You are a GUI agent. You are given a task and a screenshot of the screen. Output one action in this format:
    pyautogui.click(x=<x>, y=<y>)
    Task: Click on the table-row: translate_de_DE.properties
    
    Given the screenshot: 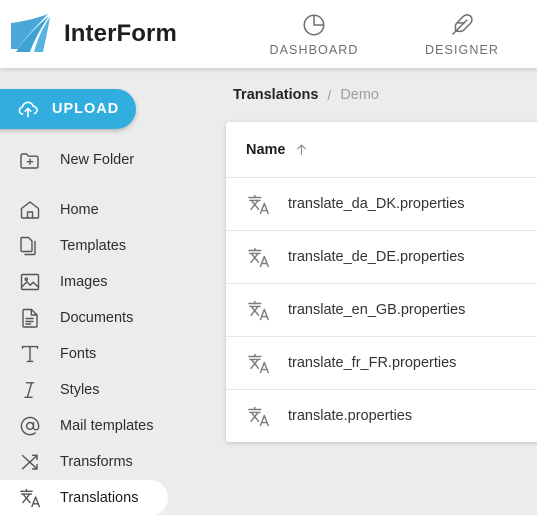 What is the action you would take?
    pyautogui.click(x=381, y=256)
    